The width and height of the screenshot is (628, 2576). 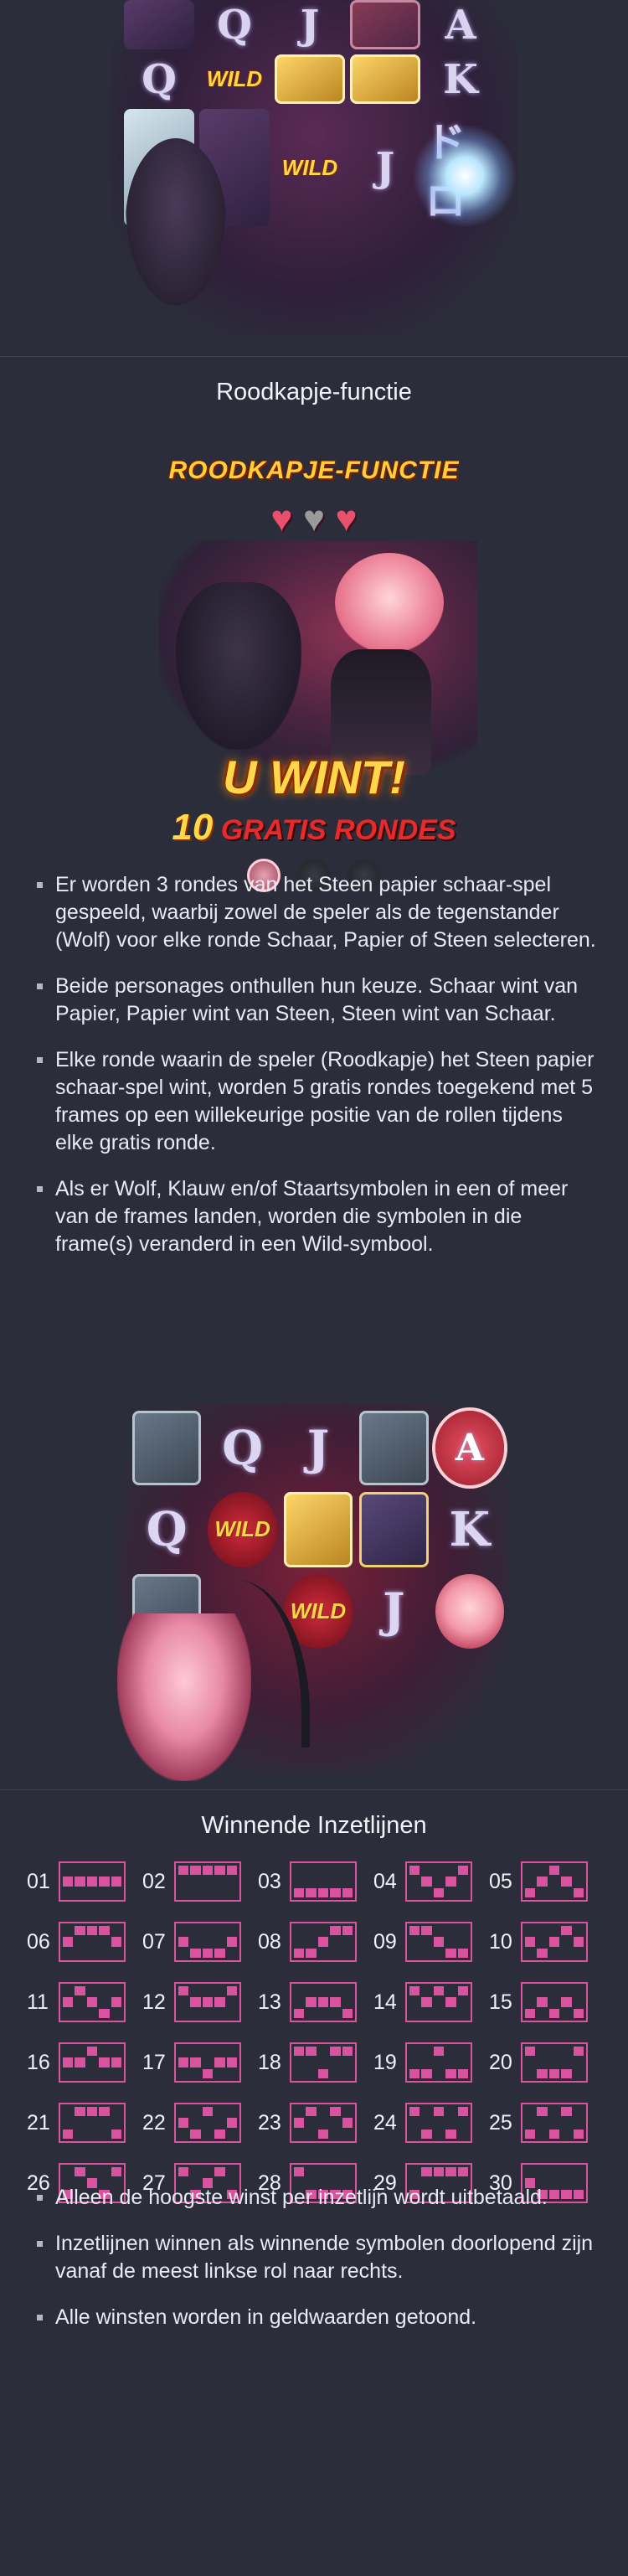 I want to click on payline-number: 11, so click(x=38, y=2002).